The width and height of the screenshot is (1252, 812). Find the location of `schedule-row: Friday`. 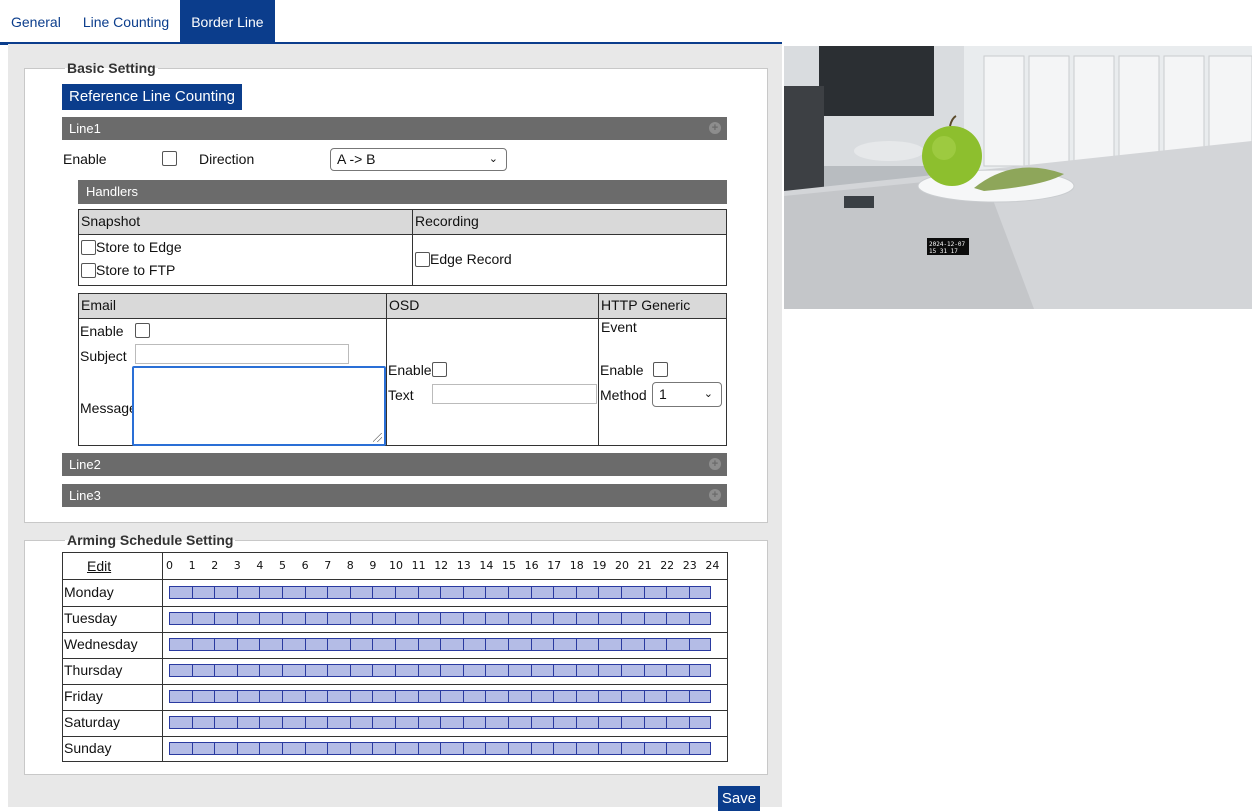

schedule-row: Friday is located at coordinates (395, 697).